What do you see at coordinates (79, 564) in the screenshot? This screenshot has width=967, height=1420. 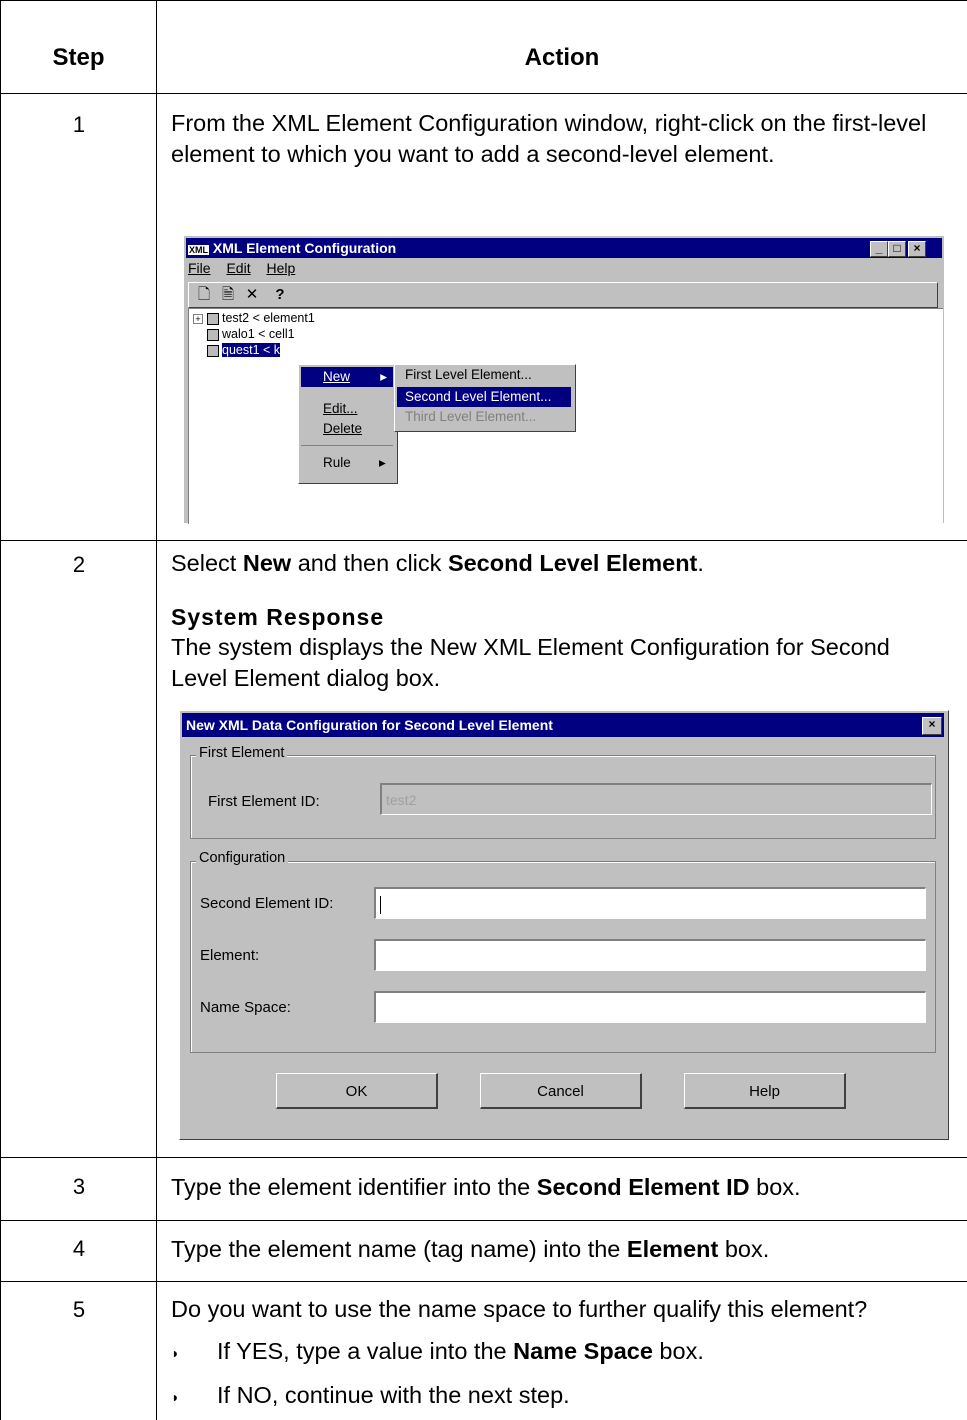 I see `step-number: 2` at bounding box center [79, 564].